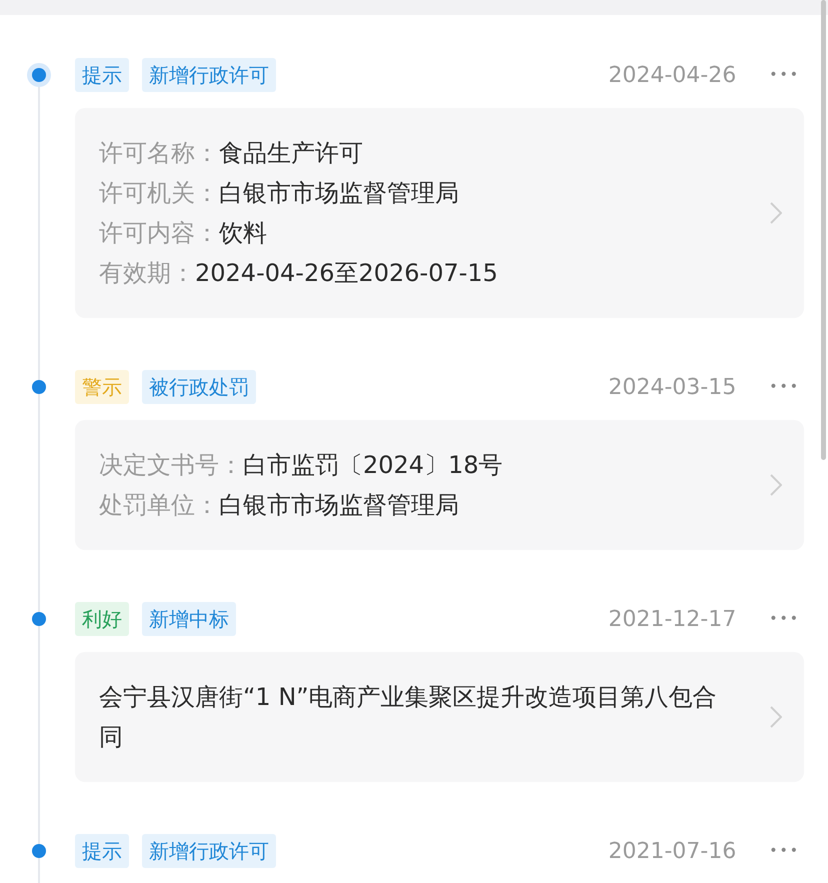 The height and width of the screenshot is (883, 828). I want to click on detail-text: 会宁县汉唐街“1 N”电商产业集聚区提升改造项目第八包合同, so click(408, 717).